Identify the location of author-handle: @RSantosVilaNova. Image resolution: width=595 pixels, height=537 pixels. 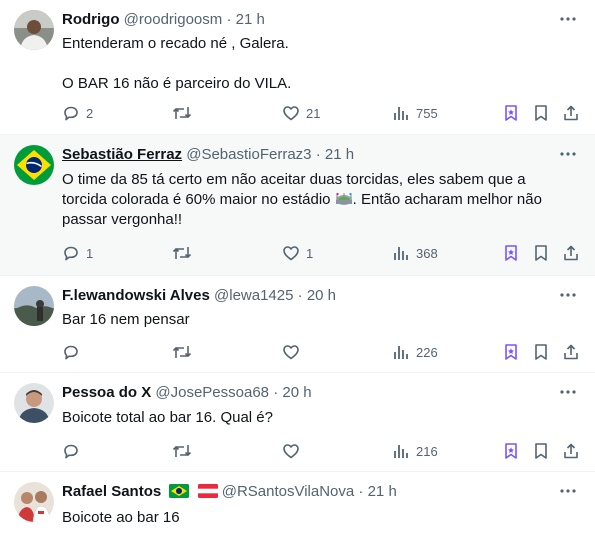
(288, 491).